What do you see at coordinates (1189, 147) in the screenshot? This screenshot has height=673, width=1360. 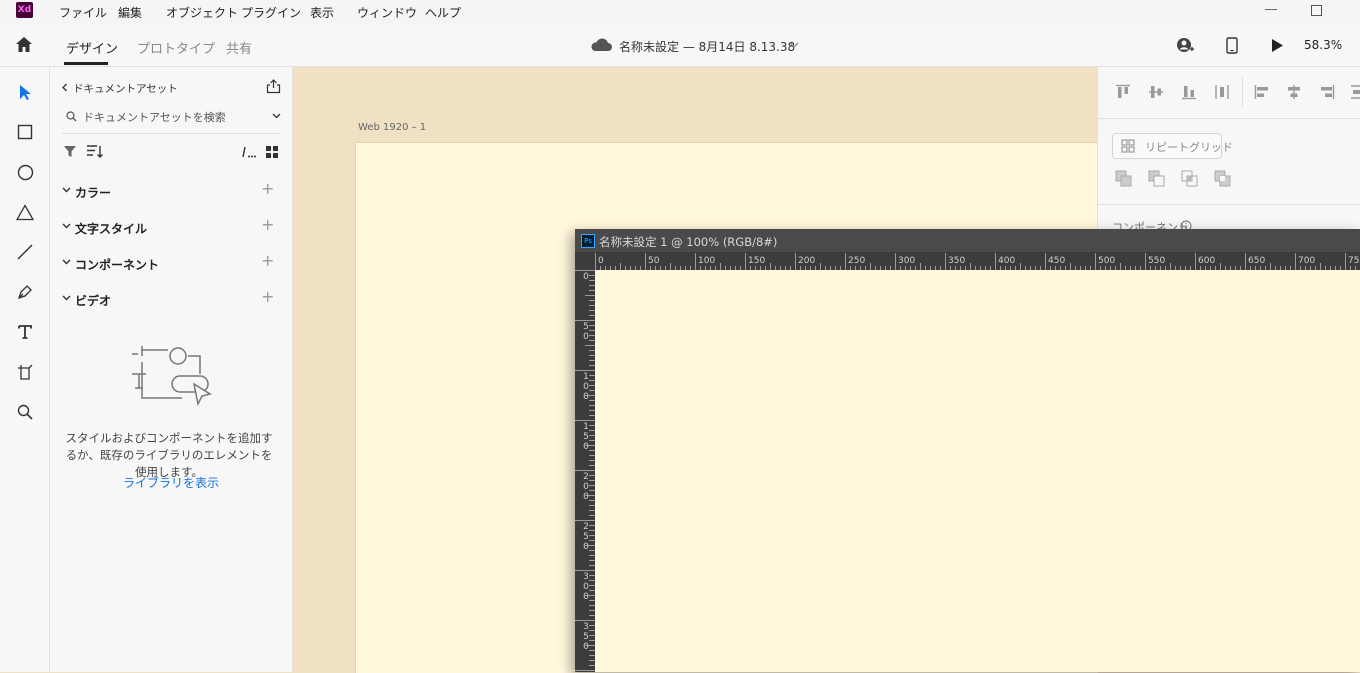 I see `repeat-grid-label: リピートグリッド` at bounding box center [1189, 147].